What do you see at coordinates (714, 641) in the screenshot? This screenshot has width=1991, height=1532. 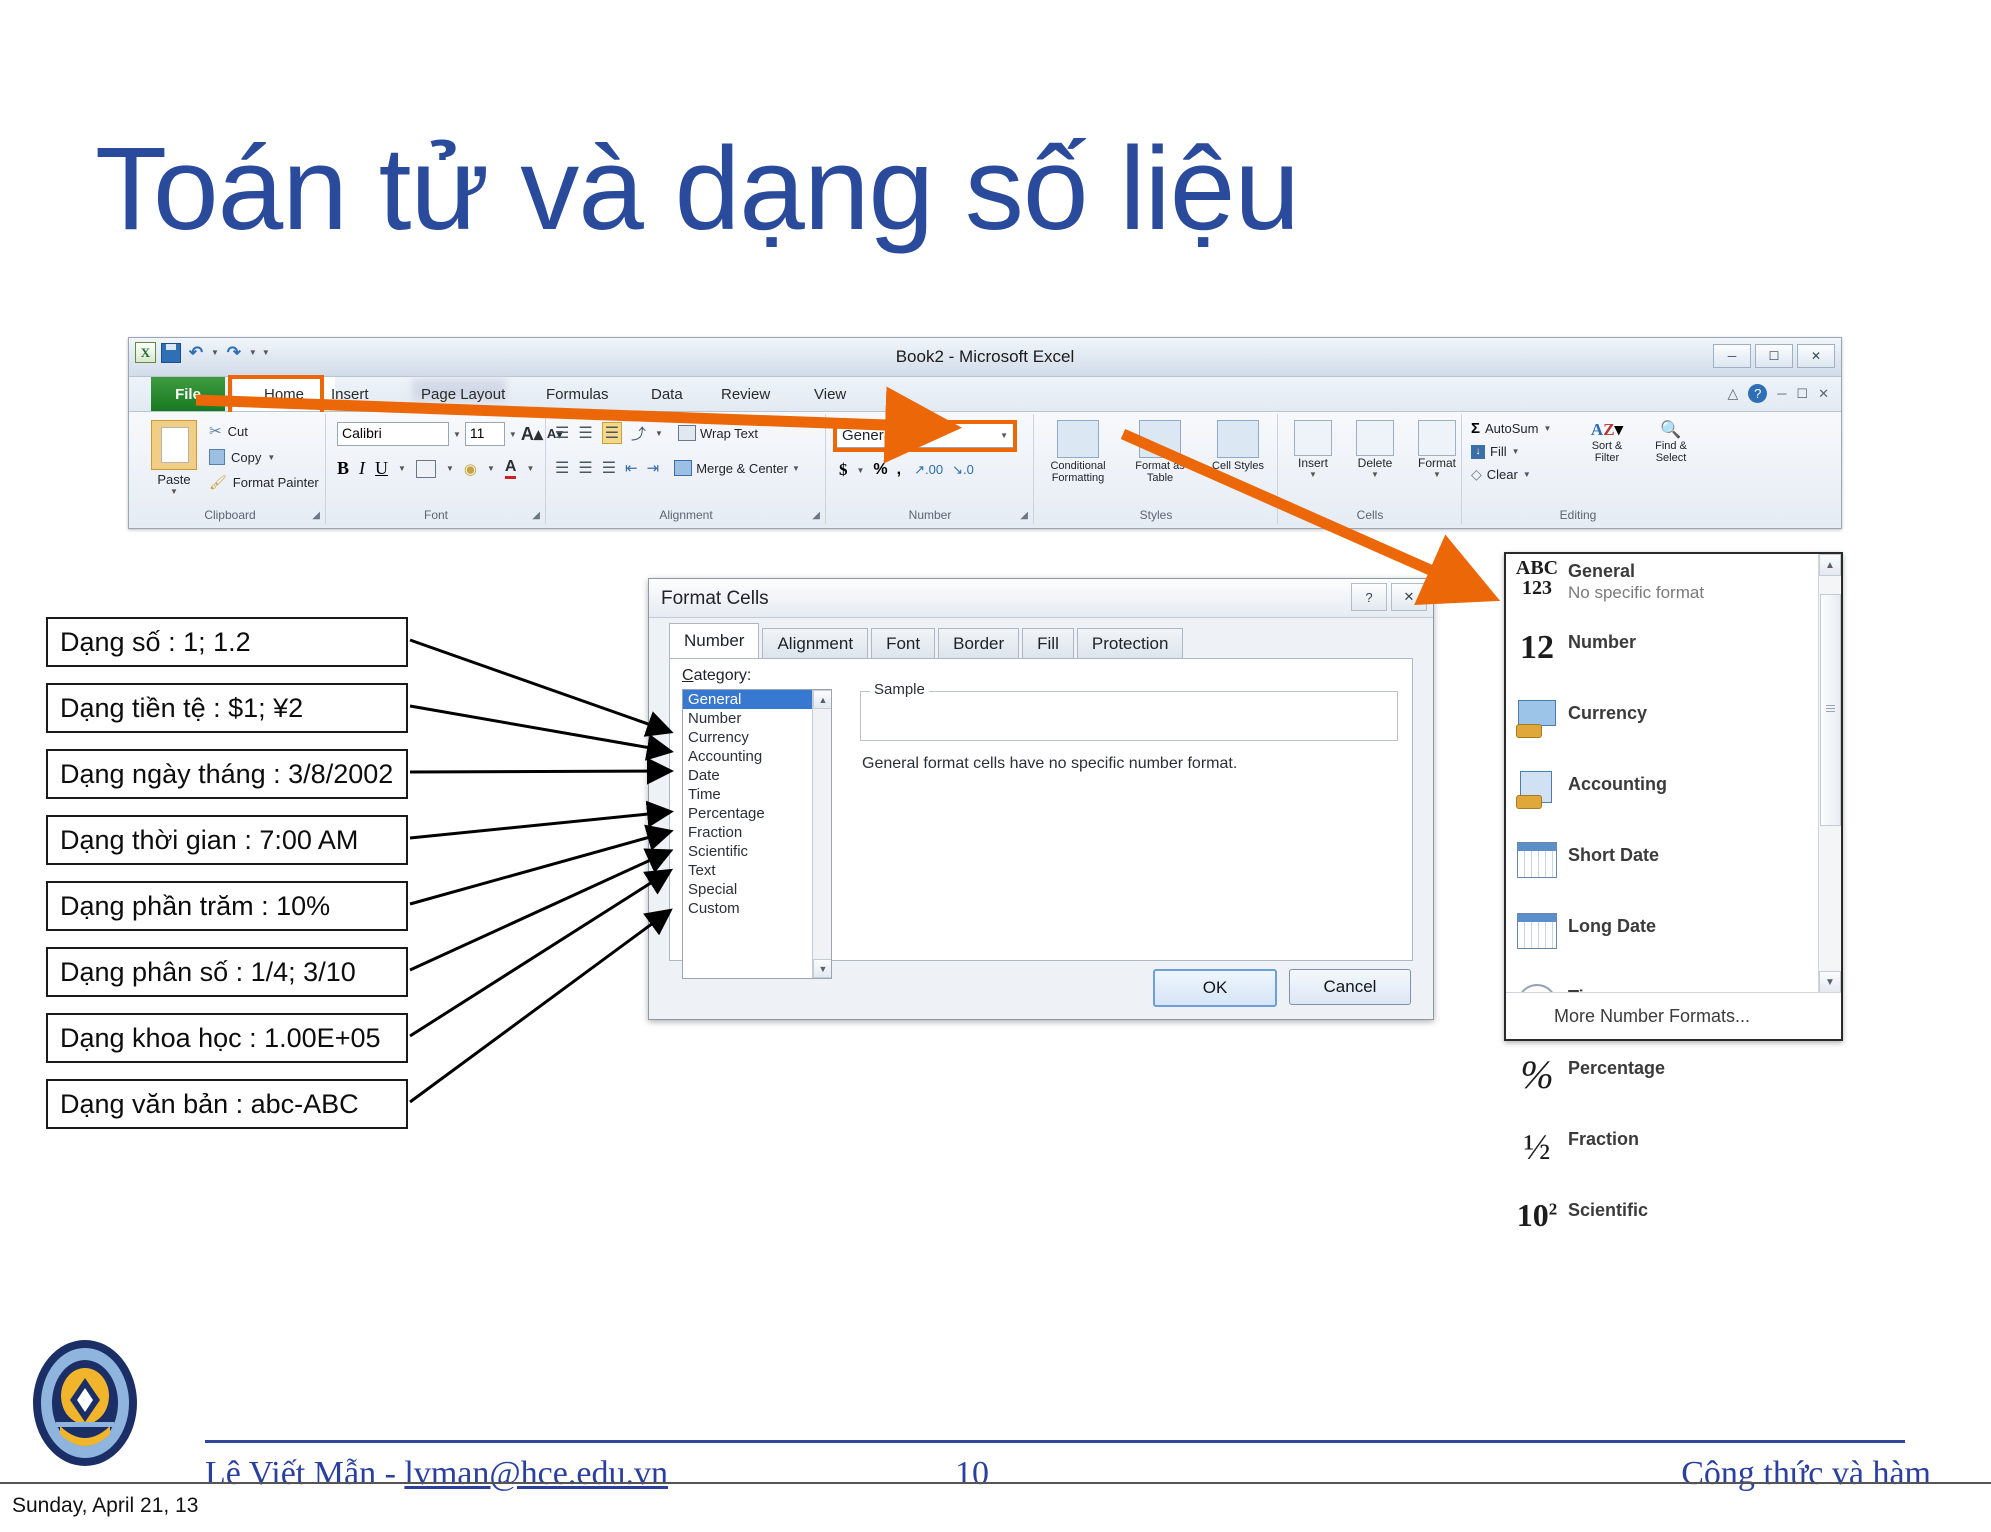 I see `tab-number: Number` at bounding box center [714, 641].